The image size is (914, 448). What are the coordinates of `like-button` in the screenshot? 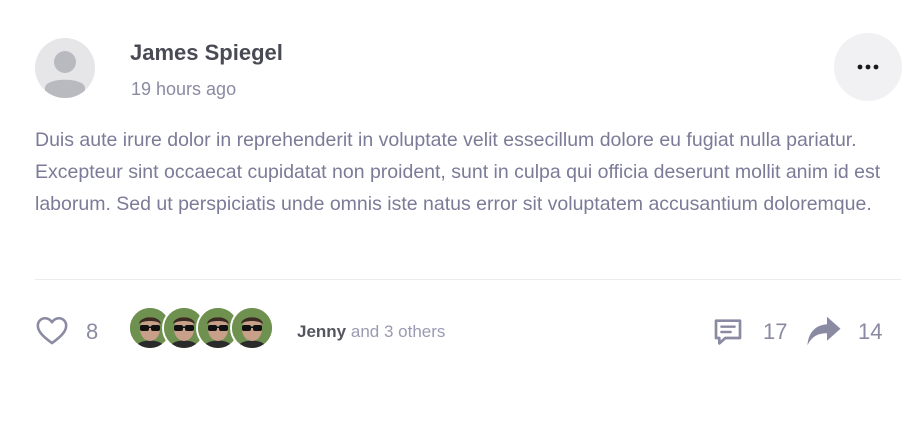 It's located at (52, 331).